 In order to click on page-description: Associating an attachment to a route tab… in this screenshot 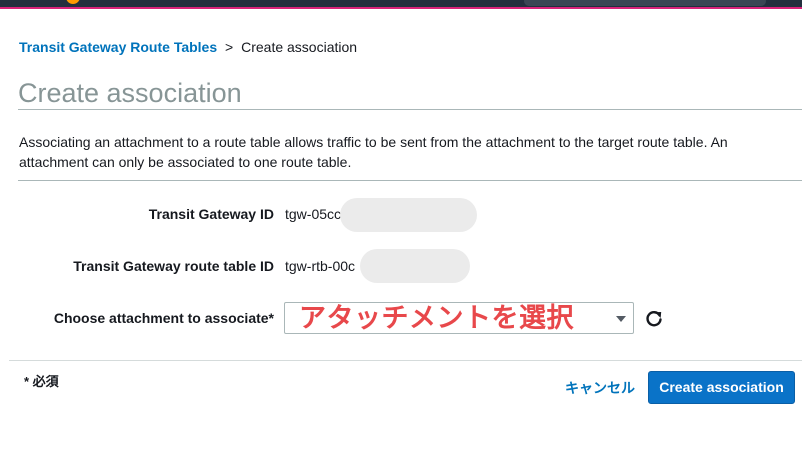, I will do `click(373, 152)`.